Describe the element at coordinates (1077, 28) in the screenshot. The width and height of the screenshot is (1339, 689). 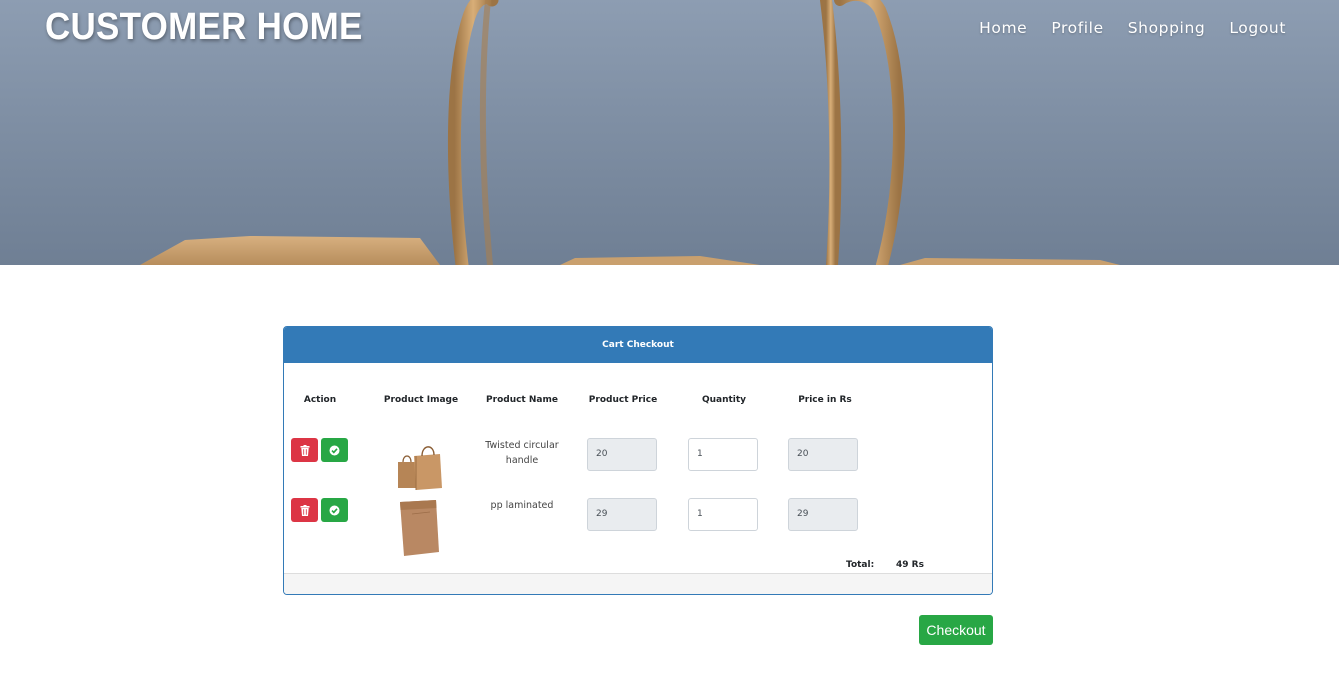
I see `nav-profile: Profile` at that location.